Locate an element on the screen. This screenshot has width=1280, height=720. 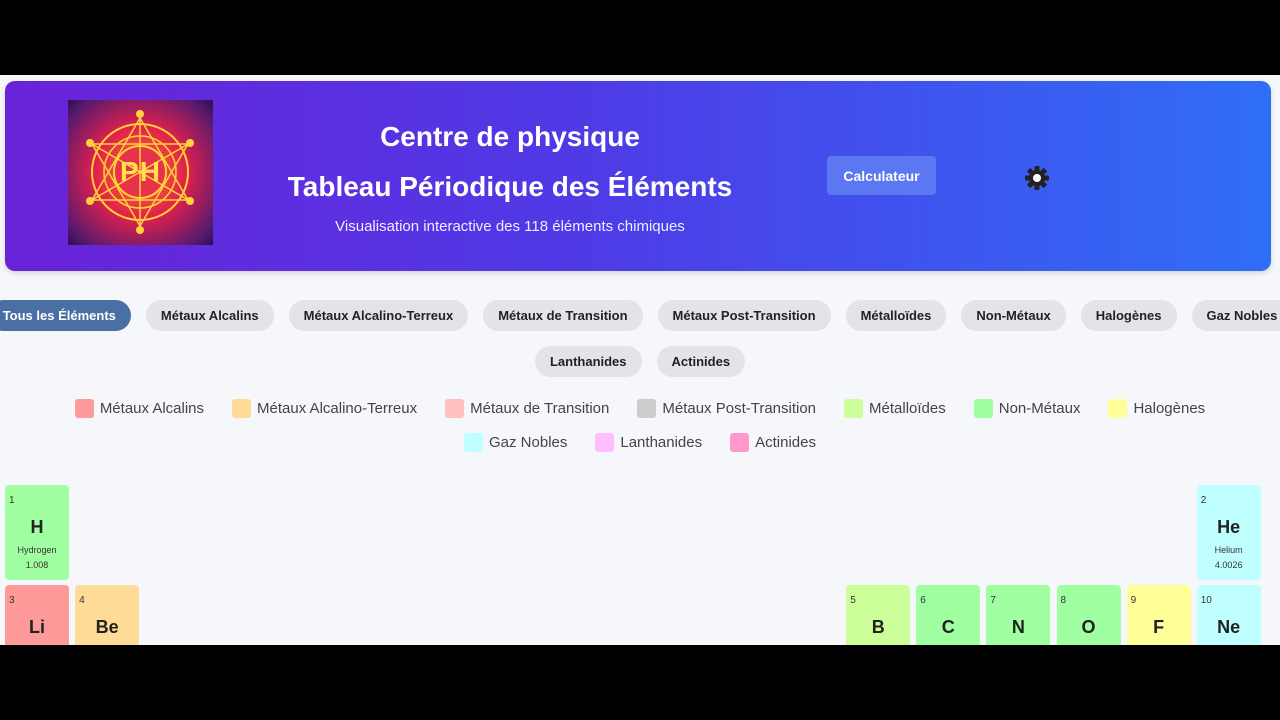
element-symbol: H is located at coordinates (37, 527).